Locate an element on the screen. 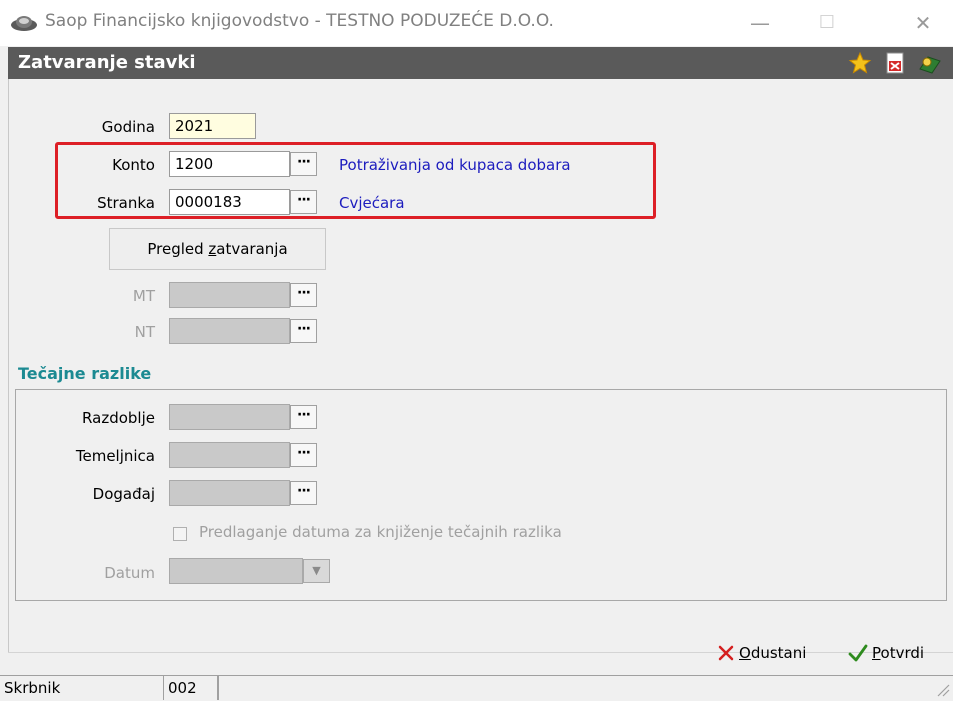 This screenshot has width=953, height=701. status-message is located at coordinates (585, 688).